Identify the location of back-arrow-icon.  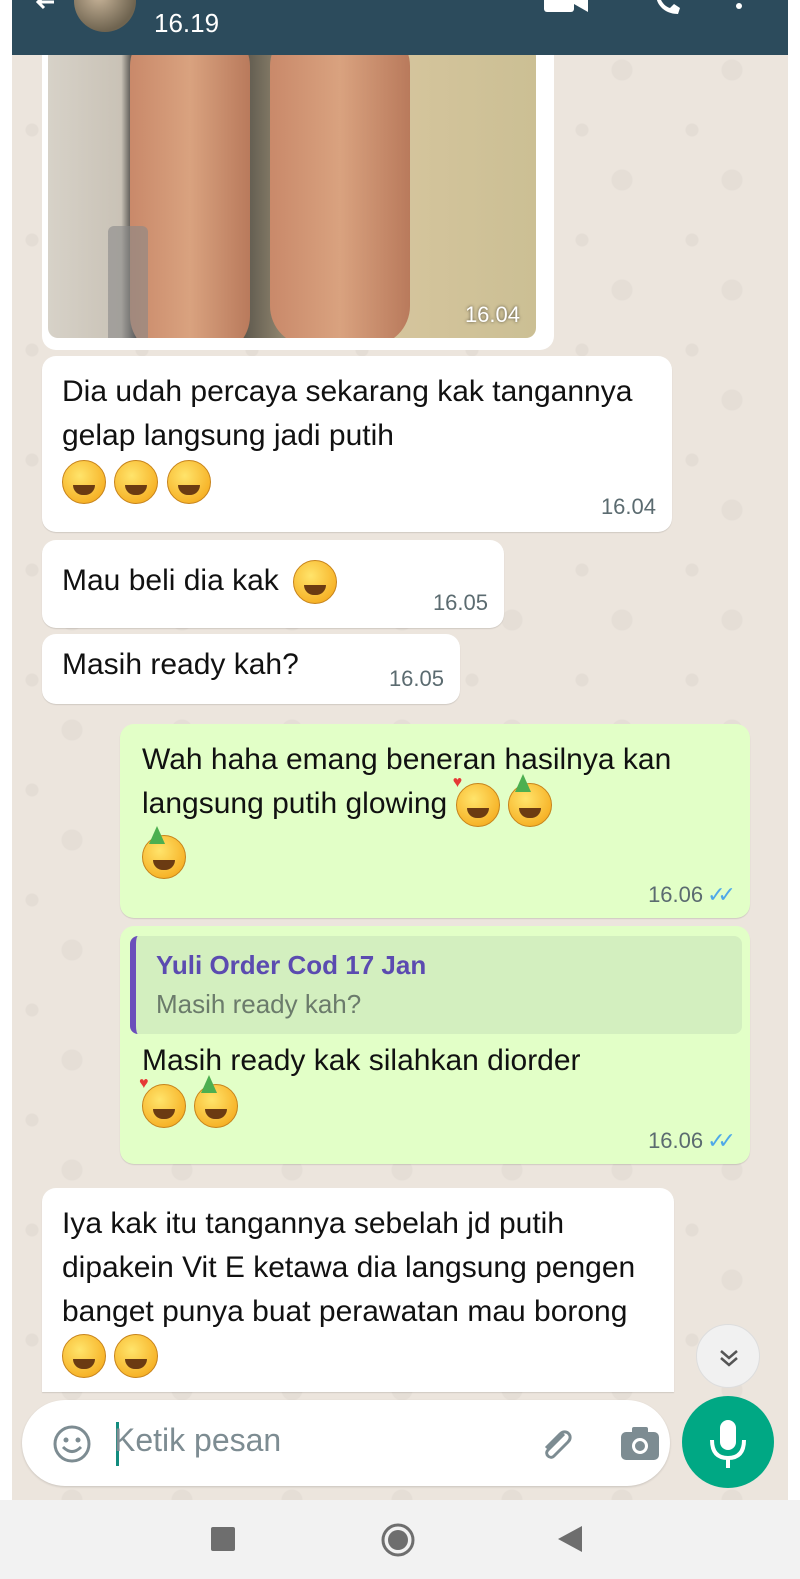
(45, 12).